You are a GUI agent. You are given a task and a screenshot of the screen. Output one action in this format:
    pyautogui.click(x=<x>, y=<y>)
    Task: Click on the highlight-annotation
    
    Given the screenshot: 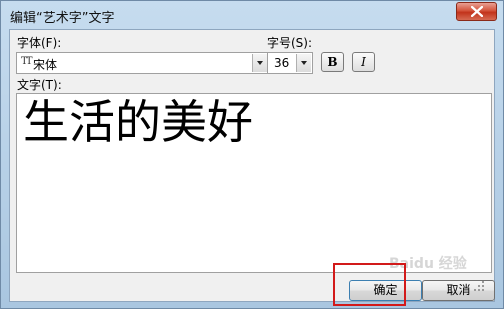 What is the action you would take?
    pyautogui.click(x=369, y=284)
    